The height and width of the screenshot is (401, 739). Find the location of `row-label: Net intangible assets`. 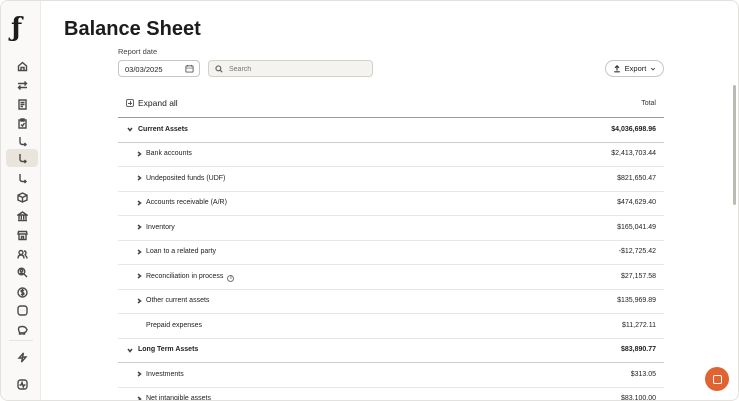

row-label: Net intangible assets is located at coordinates (178, 397).